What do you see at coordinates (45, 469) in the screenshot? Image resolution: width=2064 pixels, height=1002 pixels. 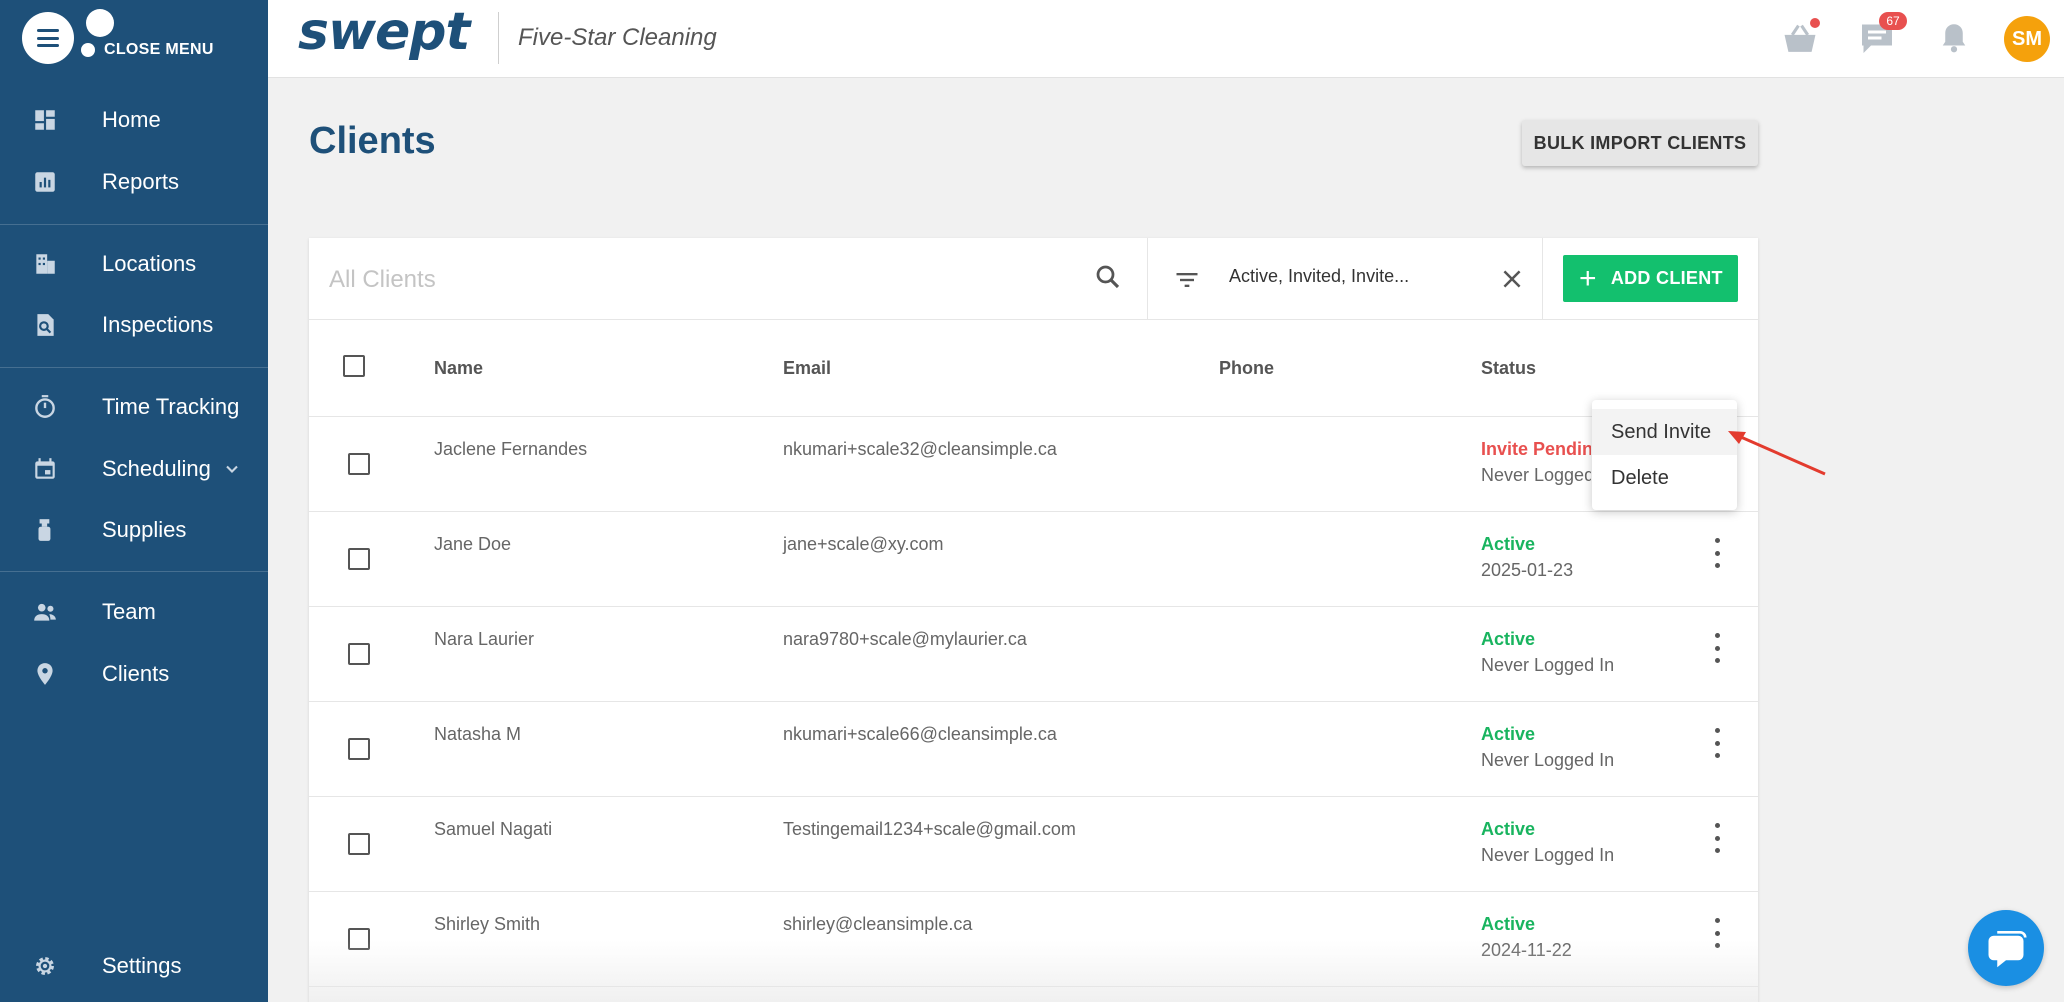 I see `calendar-icon` at bounding box center [45, 469].